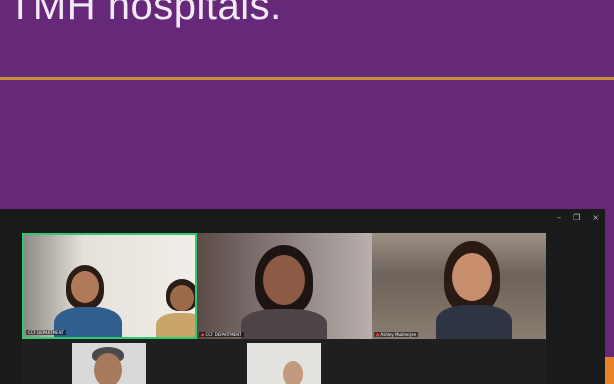  I want to click on side-tab, so click(609, 370).